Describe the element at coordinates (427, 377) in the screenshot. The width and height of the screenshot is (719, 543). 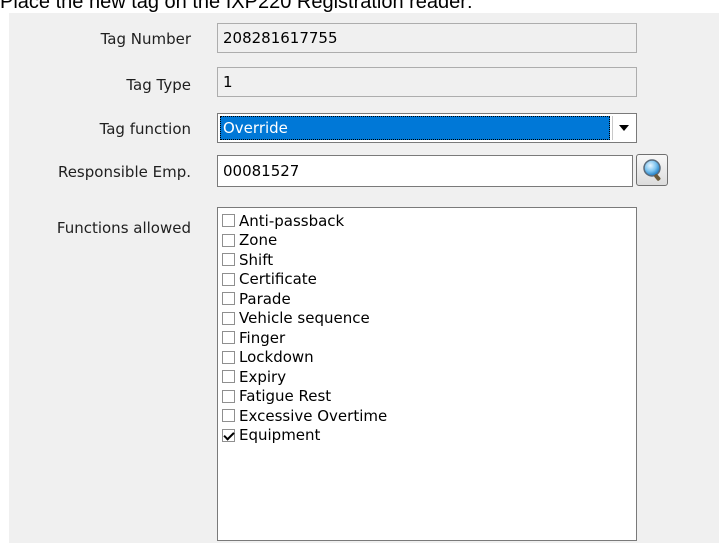
I see `function-item: Expiry` at that location.